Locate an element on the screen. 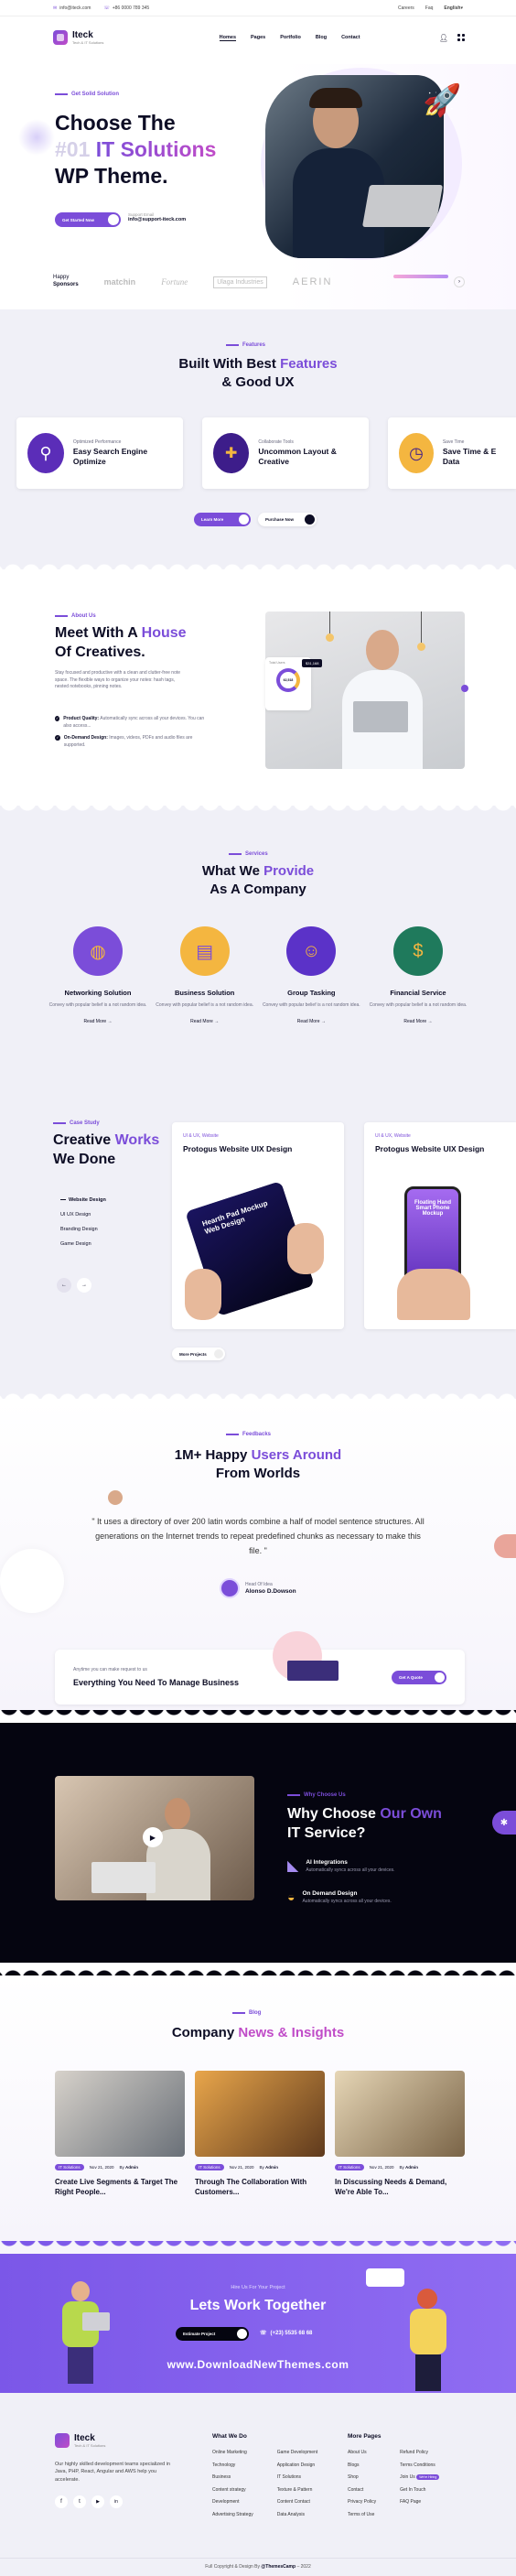 Image resolution: width=516 pixels, height=2576 pixels. footer-link: Shop is located at coordinates (362, 2478).